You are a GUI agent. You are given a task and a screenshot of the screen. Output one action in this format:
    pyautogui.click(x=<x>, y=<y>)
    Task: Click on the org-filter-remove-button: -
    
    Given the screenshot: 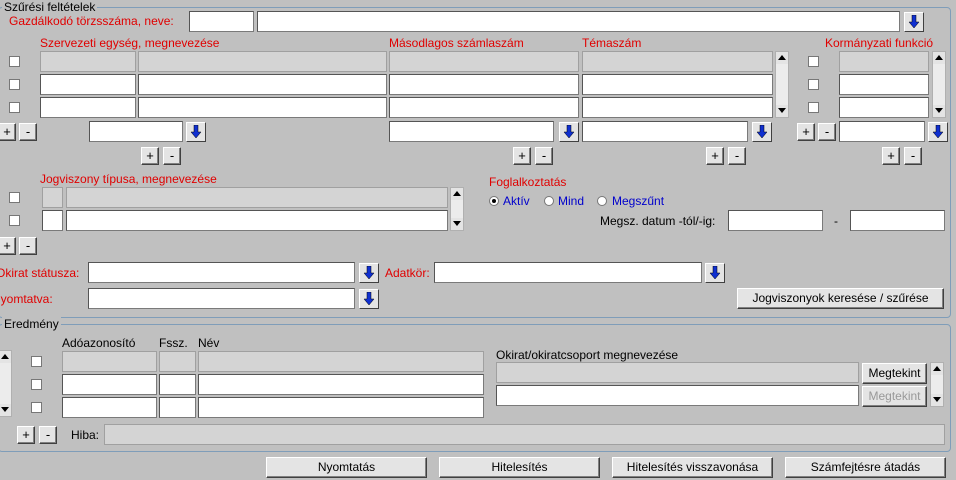 What is the action you would take?
    pyautogui.click(x=172, y=156)
    